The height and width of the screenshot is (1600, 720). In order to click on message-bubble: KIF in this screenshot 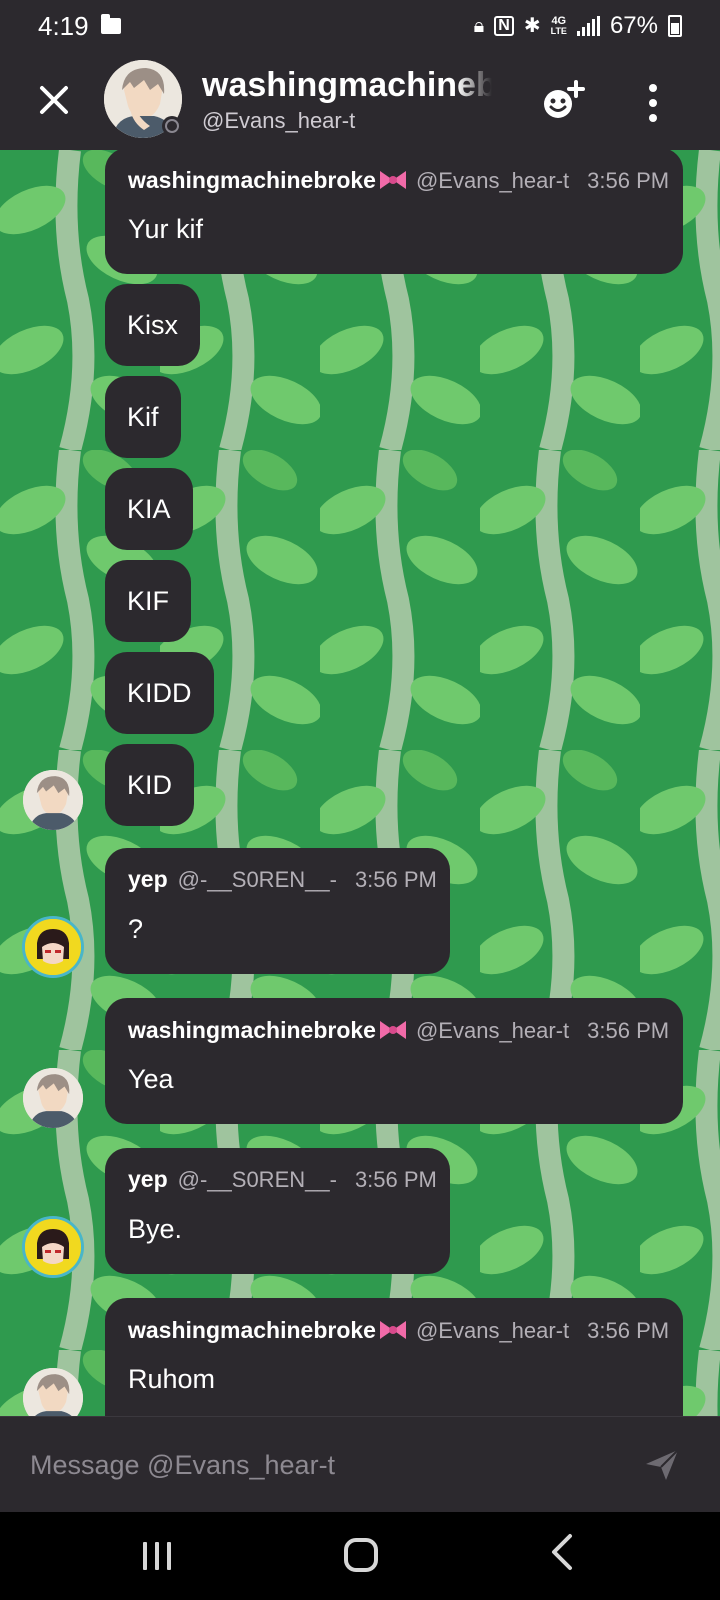, I will do `click(148, 601)`.